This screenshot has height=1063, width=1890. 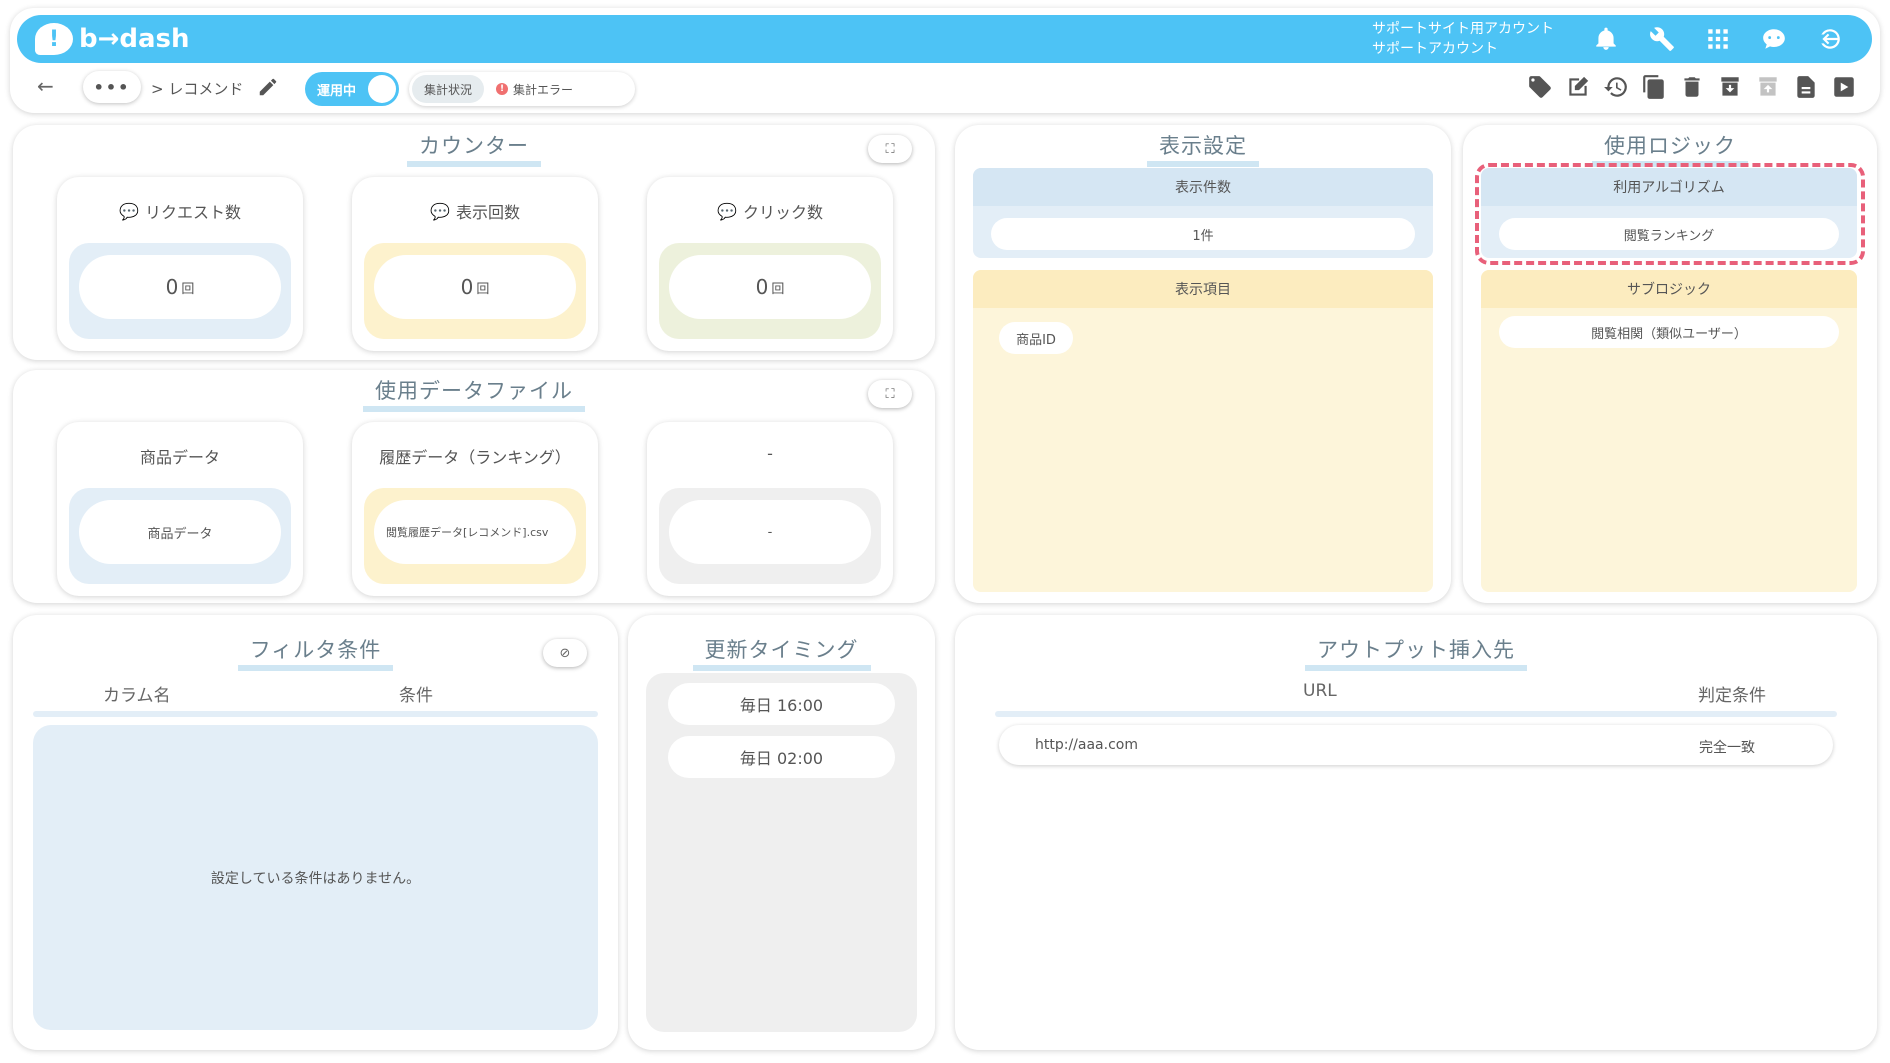 What do you see at coordinates (770, 453) in the screenshot?
I see `card-label: -` at bounding box center [770, 453].